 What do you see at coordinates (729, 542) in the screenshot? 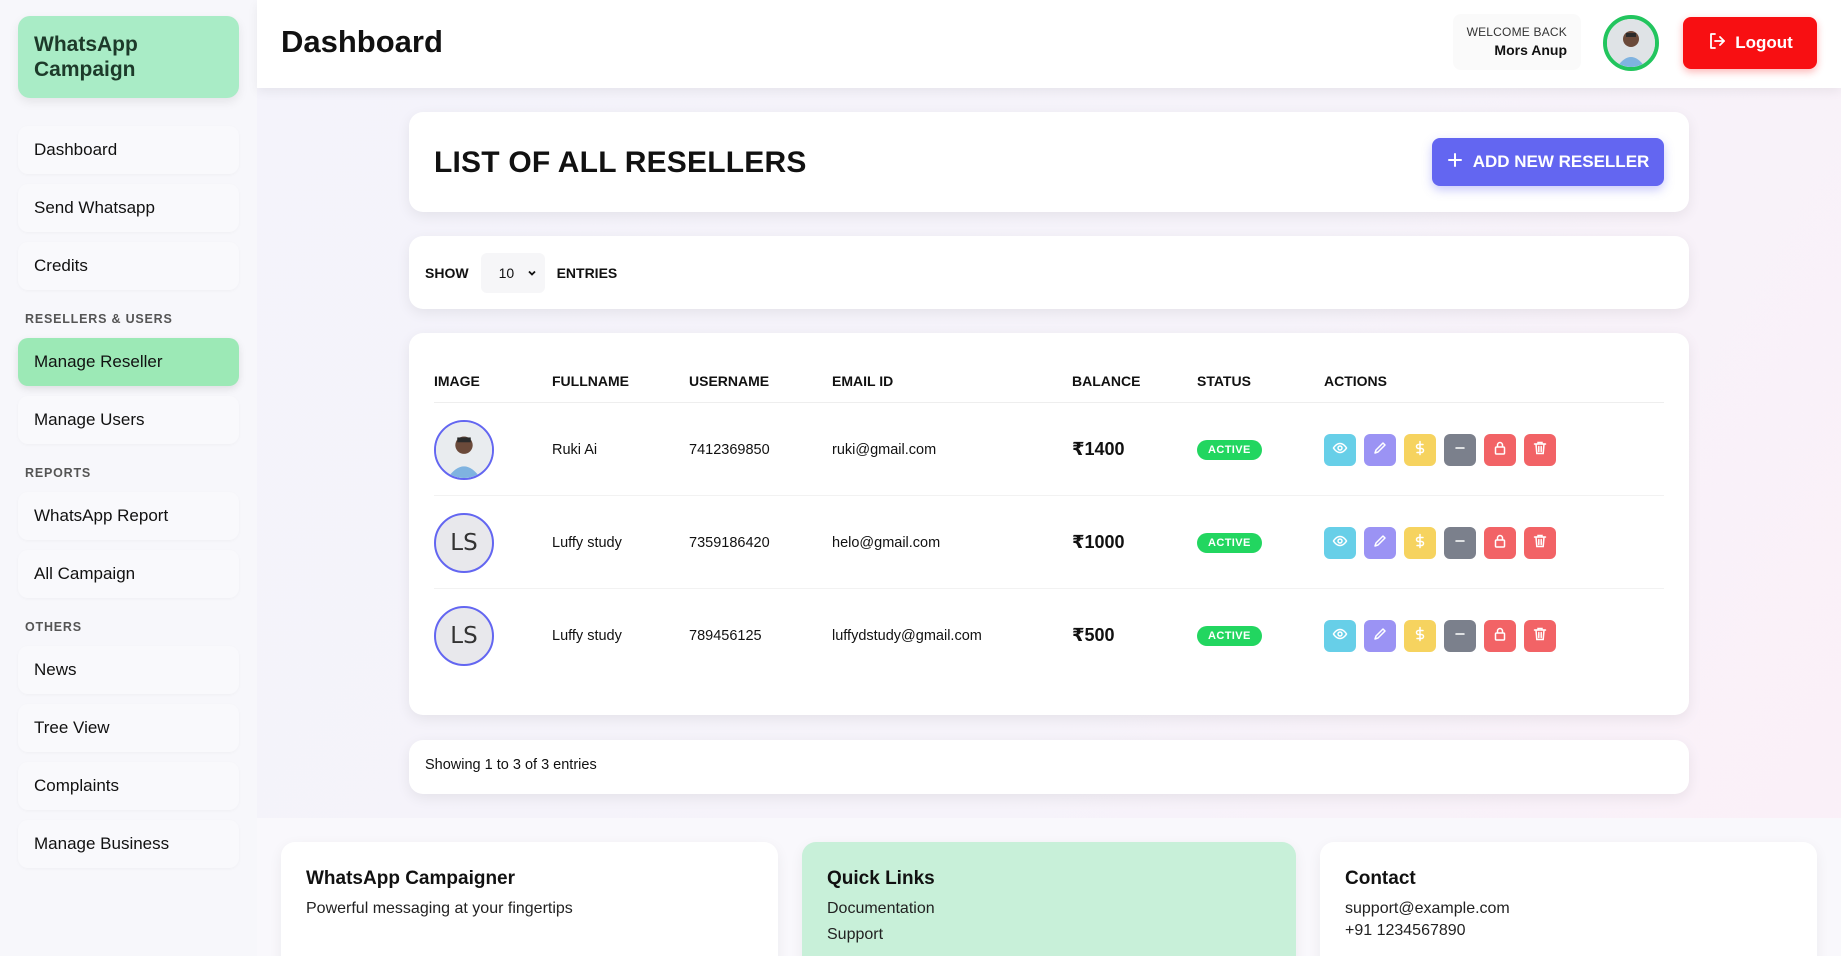
I see `cell-username: 7359186420` at bounding box center [729, 542].